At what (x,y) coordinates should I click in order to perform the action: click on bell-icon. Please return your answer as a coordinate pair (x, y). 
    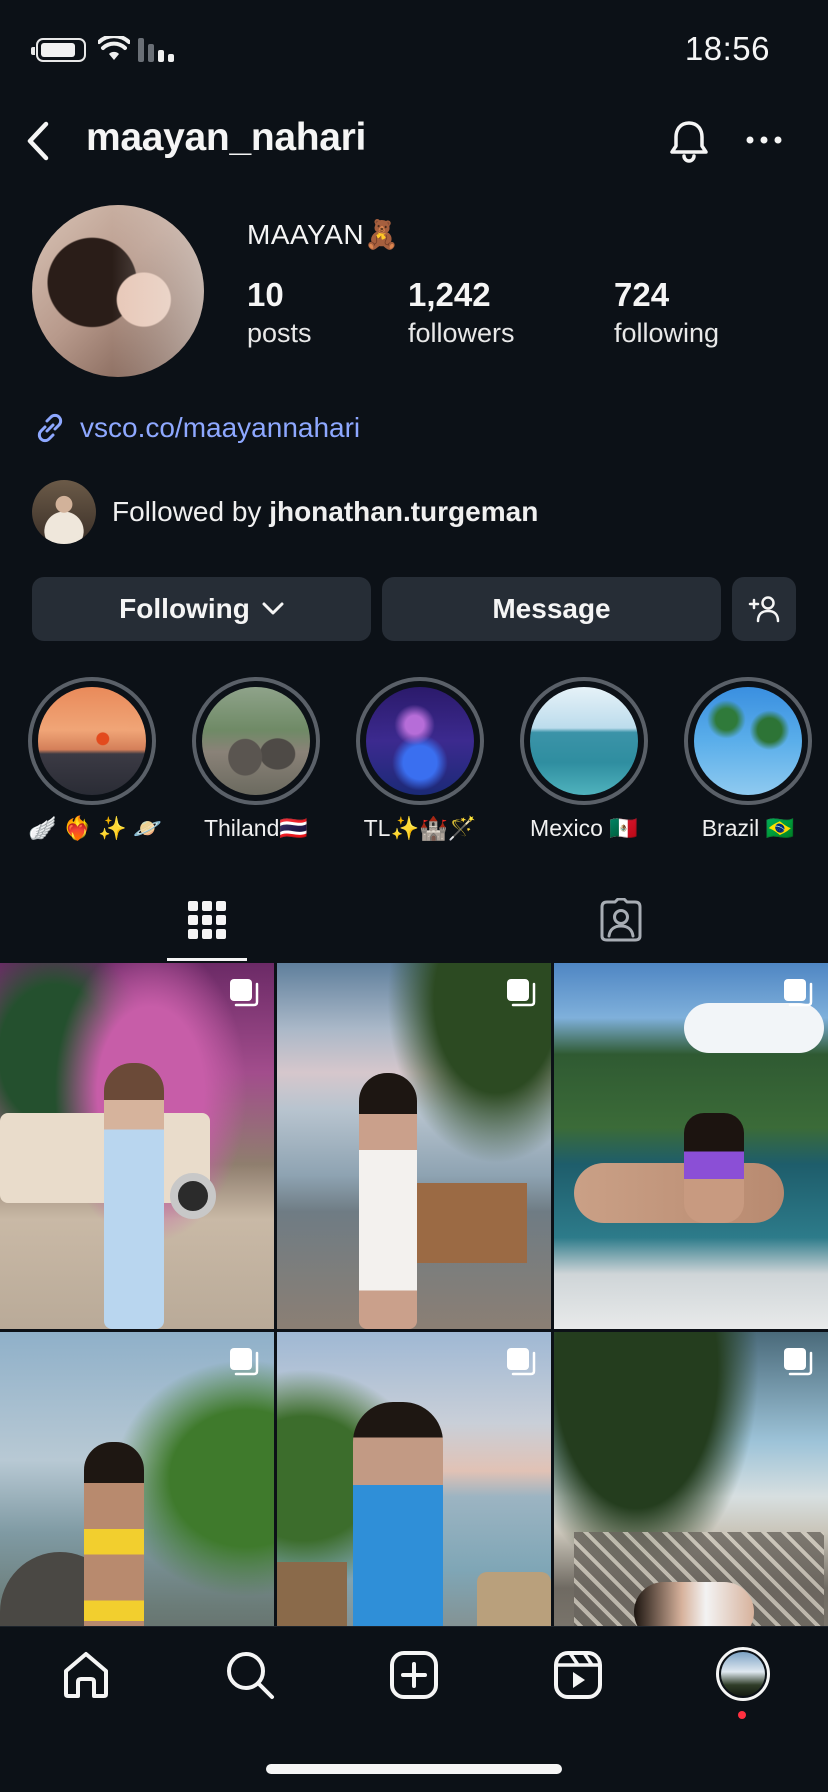
    Looking at the image, I should click on (689, 141).